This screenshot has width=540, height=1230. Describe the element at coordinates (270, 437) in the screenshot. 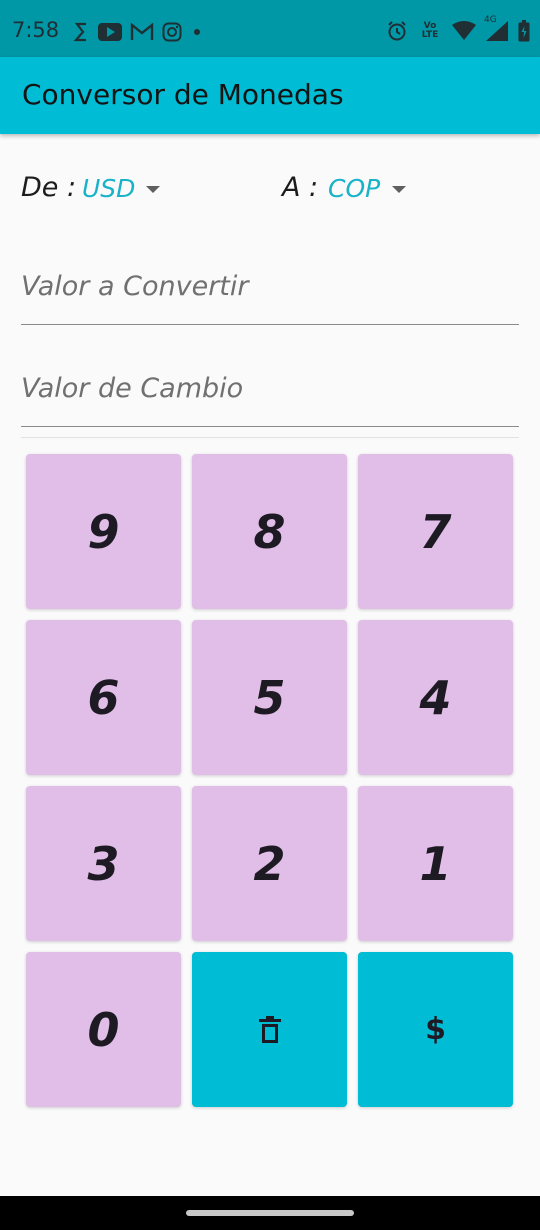

I see `divider` at that location.